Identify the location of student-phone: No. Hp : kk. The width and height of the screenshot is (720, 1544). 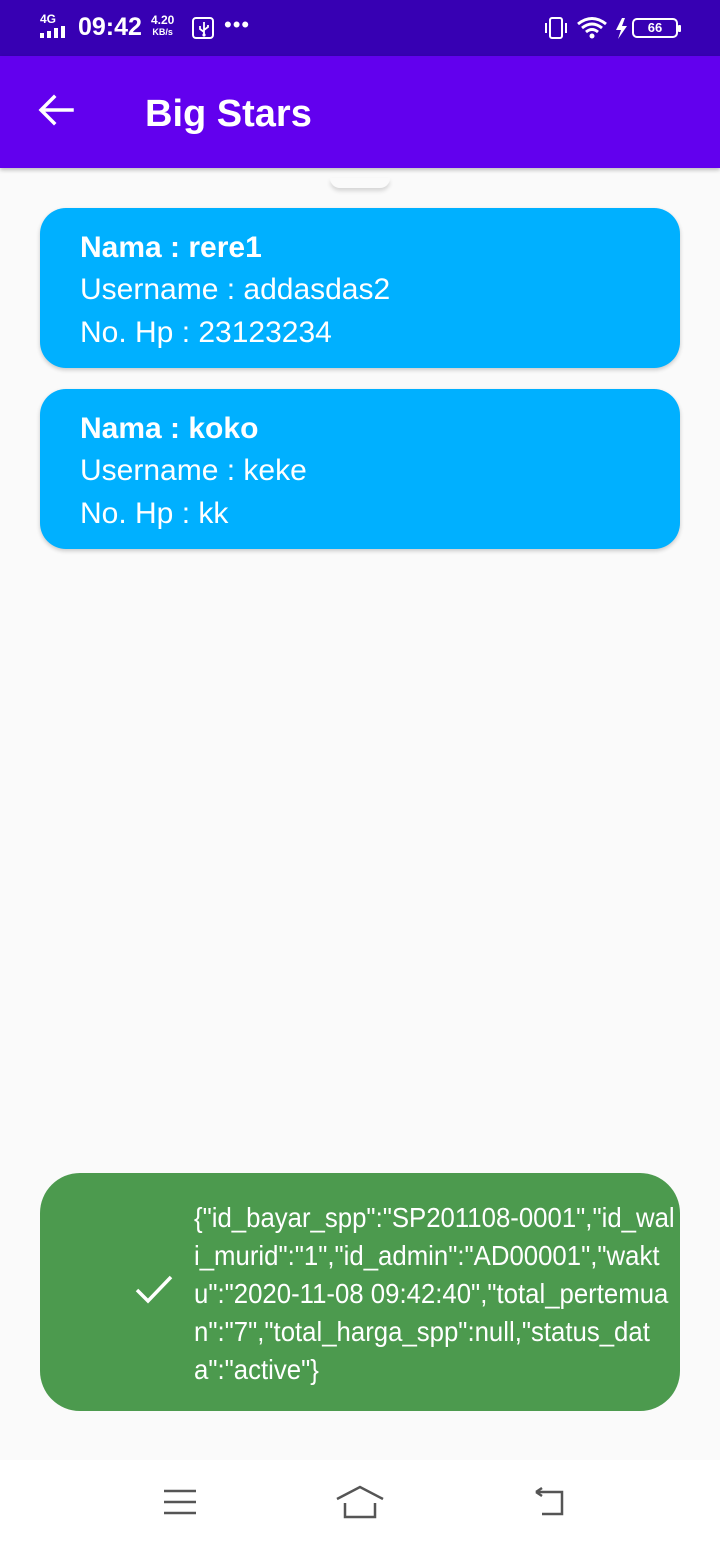
(154, 513).